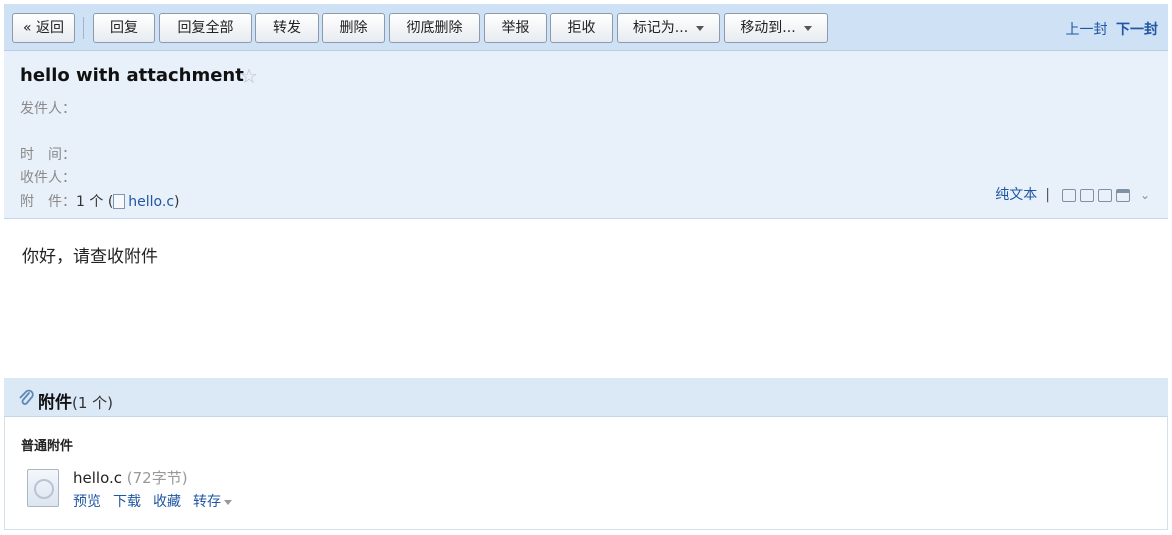  I want to click on time-label: 时 间：, so click(48, 155).